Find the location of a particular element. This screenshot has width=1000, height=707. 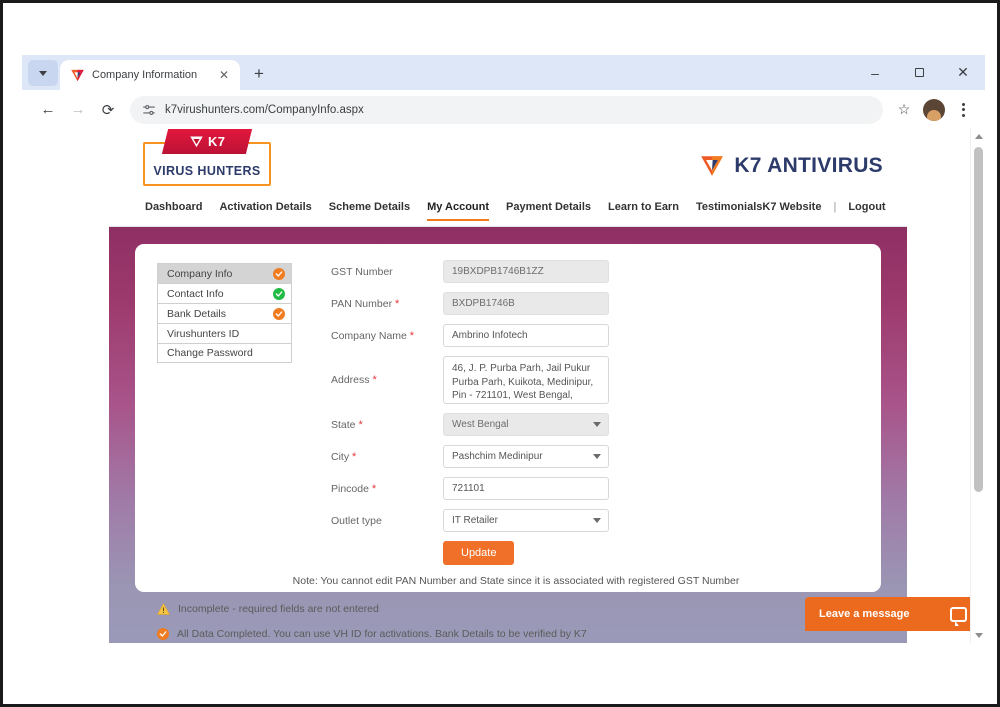

window-close-button: ✕ is located at coordinates (963, 72).